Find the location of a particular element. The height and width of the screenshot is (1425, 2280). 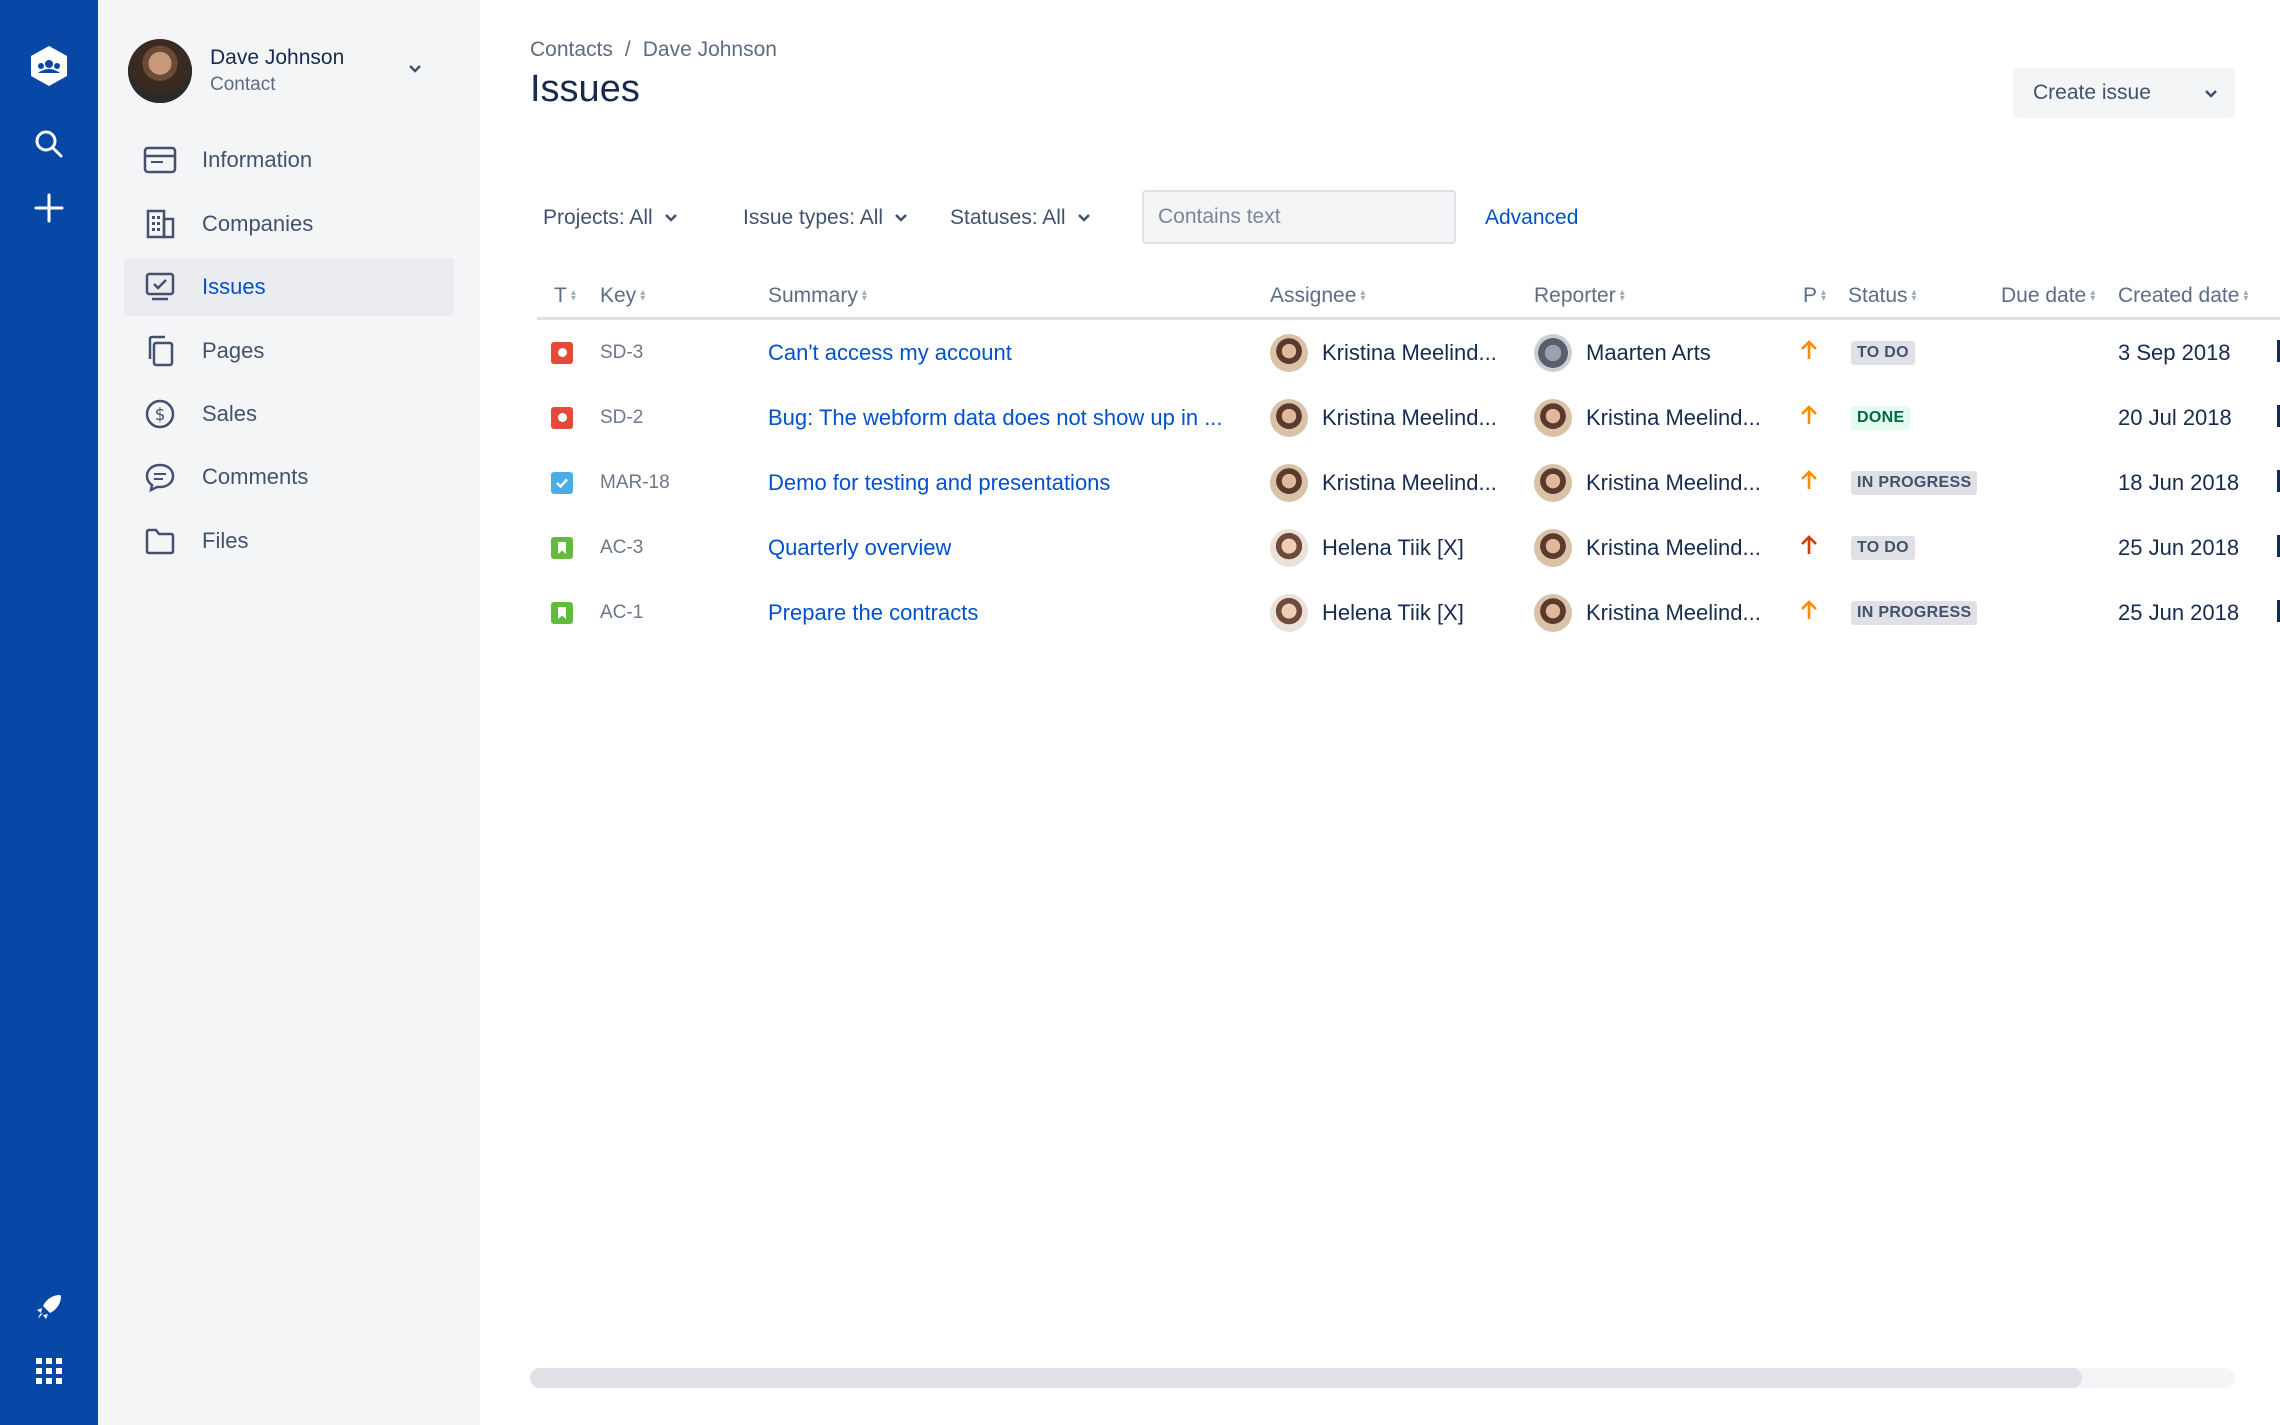

column-header-summary: Summary ▴ ▾ is located at coordinates (817, 296).